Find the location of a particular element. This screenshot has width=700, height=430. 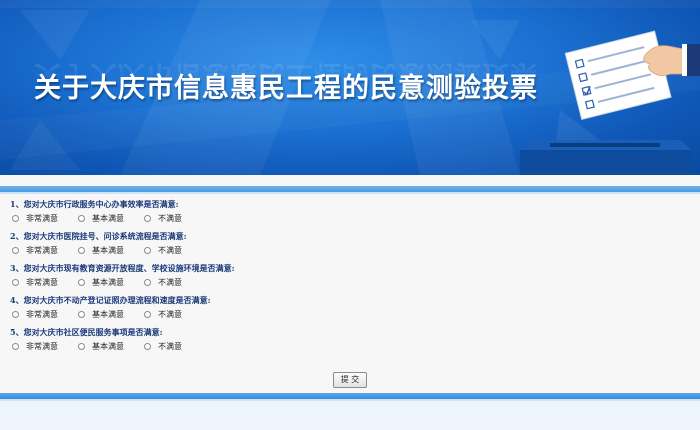

survey-question-4: 4、您对大庆市不动产登记证照办理流程和速度是否满意: 非常满意 基本满意 不满意 is located at coordinates (350, 308).